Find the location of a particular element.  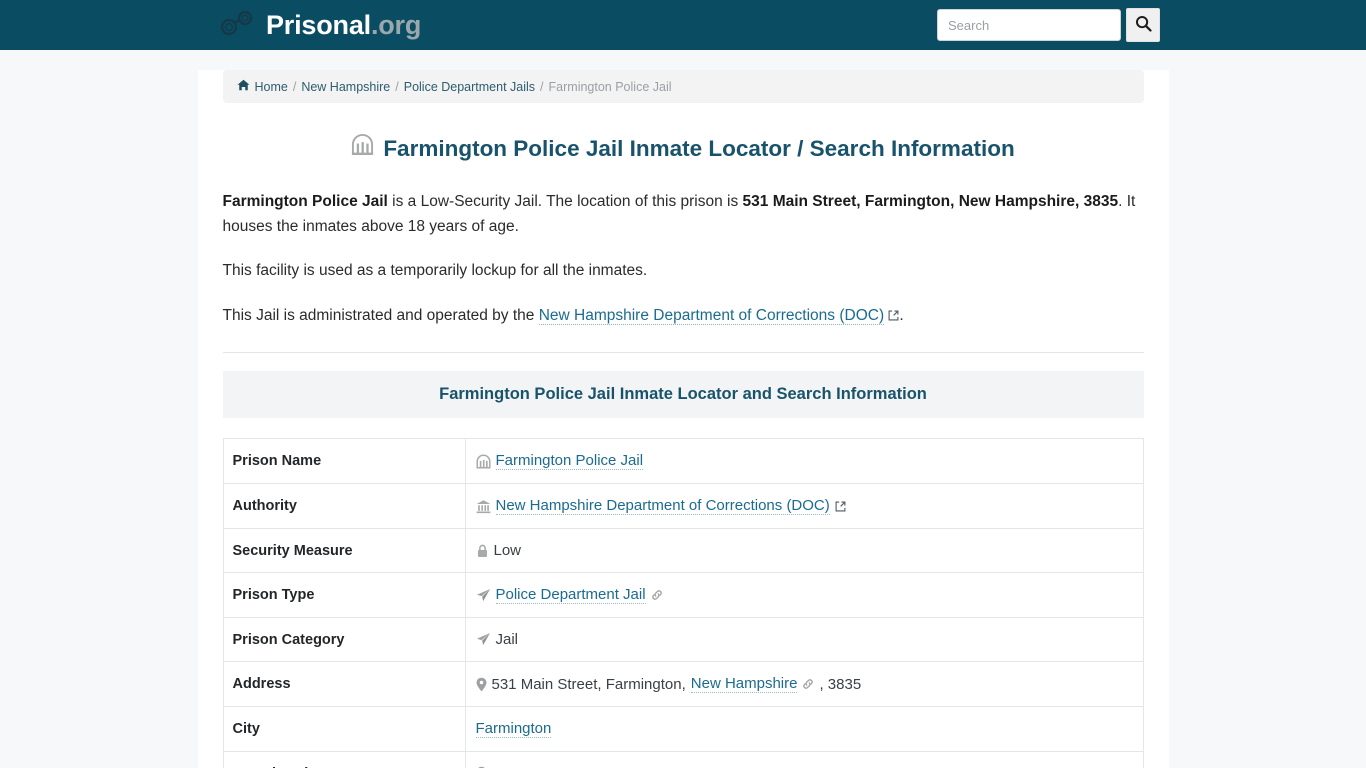

table-row: Prison Name Farmington Police Jail is located at coordinates (683, 461).